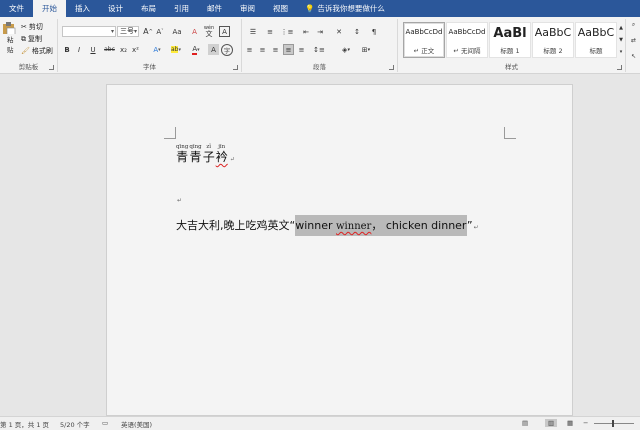 This screenshot has width=640, height=430. Describe the element at coordinates (23, 38) in the screenshot. I see `copy-icon: ⧉` at that location.